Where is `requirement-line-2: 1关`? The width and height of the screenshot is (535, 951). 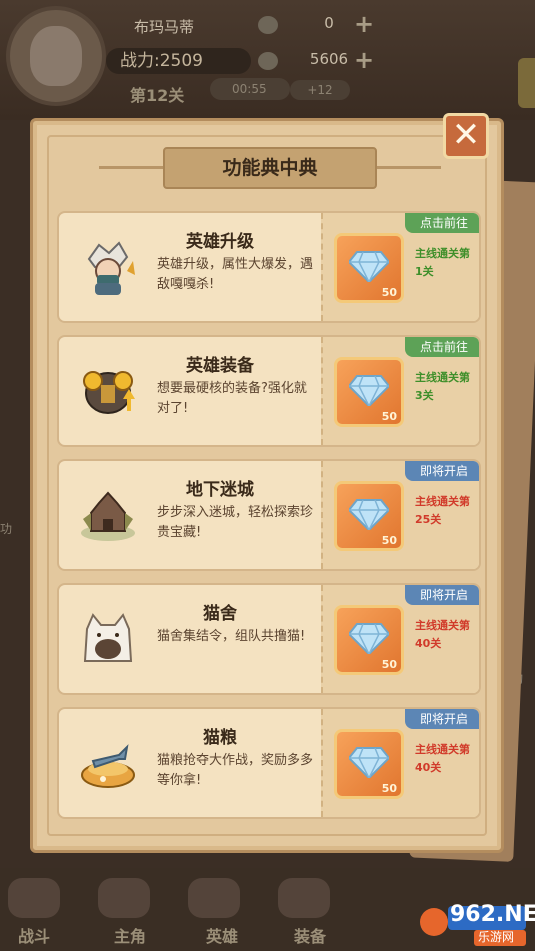 requirement-line-2: 1关 is located at coordinates (424, 271).